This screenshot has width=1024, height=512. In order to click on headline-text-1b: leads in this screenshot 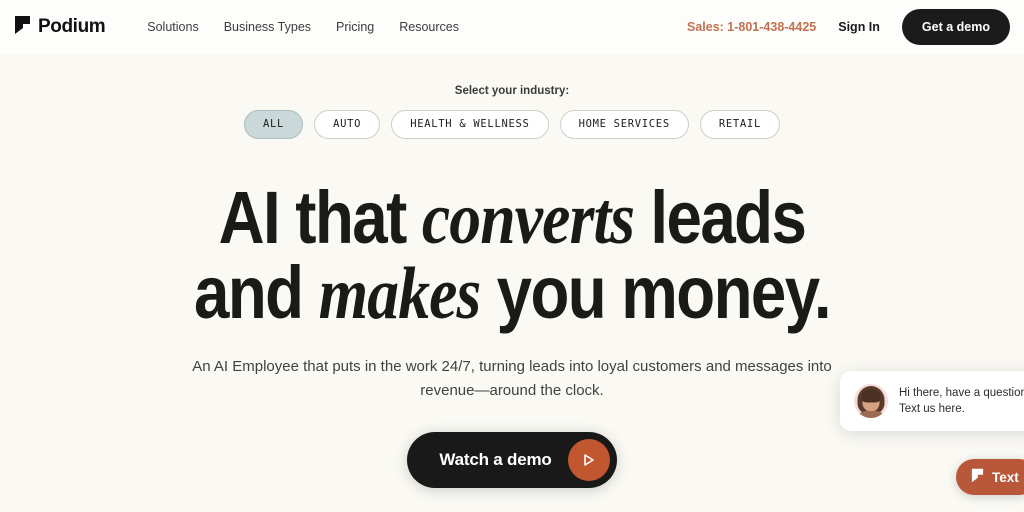, I will do `click(720, 217)`.